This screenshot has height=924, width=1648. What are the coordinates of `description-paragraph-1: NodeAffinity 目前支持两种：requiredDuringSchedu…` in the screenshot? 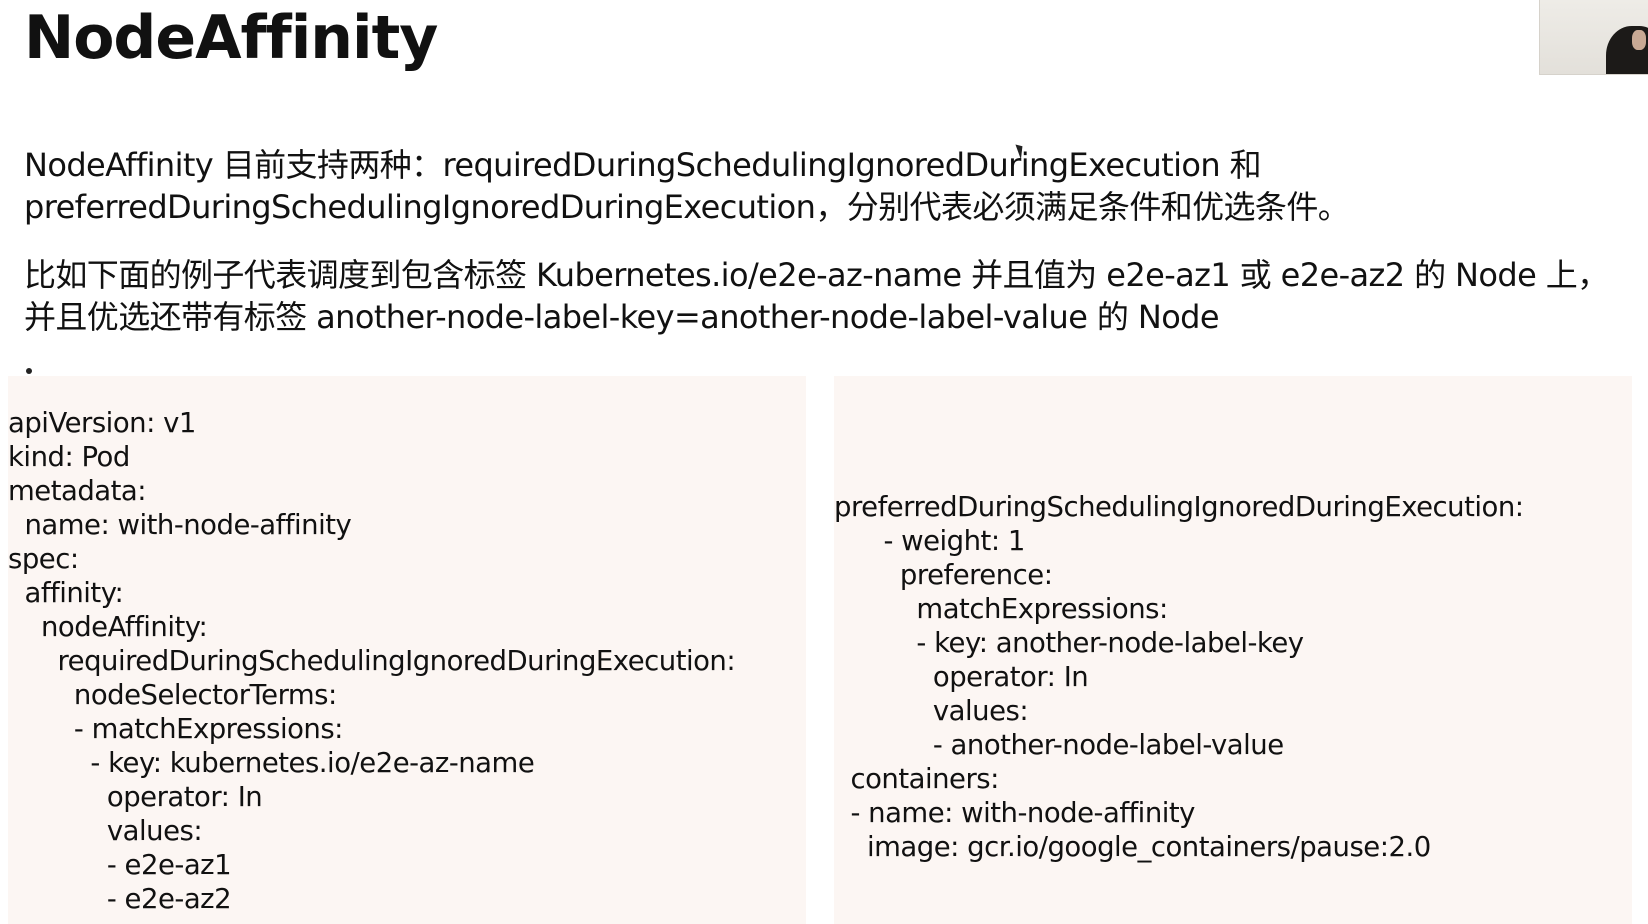 It's located at (687, 186).